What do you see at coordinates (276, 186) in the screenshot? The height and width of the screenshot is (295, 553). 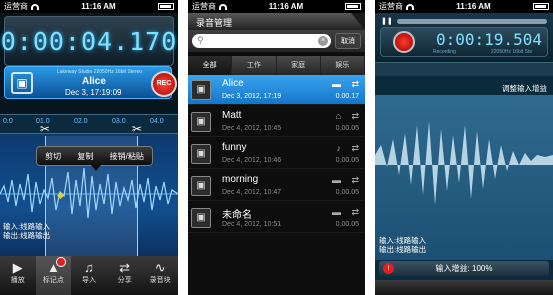 I see `list-item: ▣ morning Dec 4, 2012, 10:47 0.00.05 ▬ ⇄` at bounding box center [276, 186].